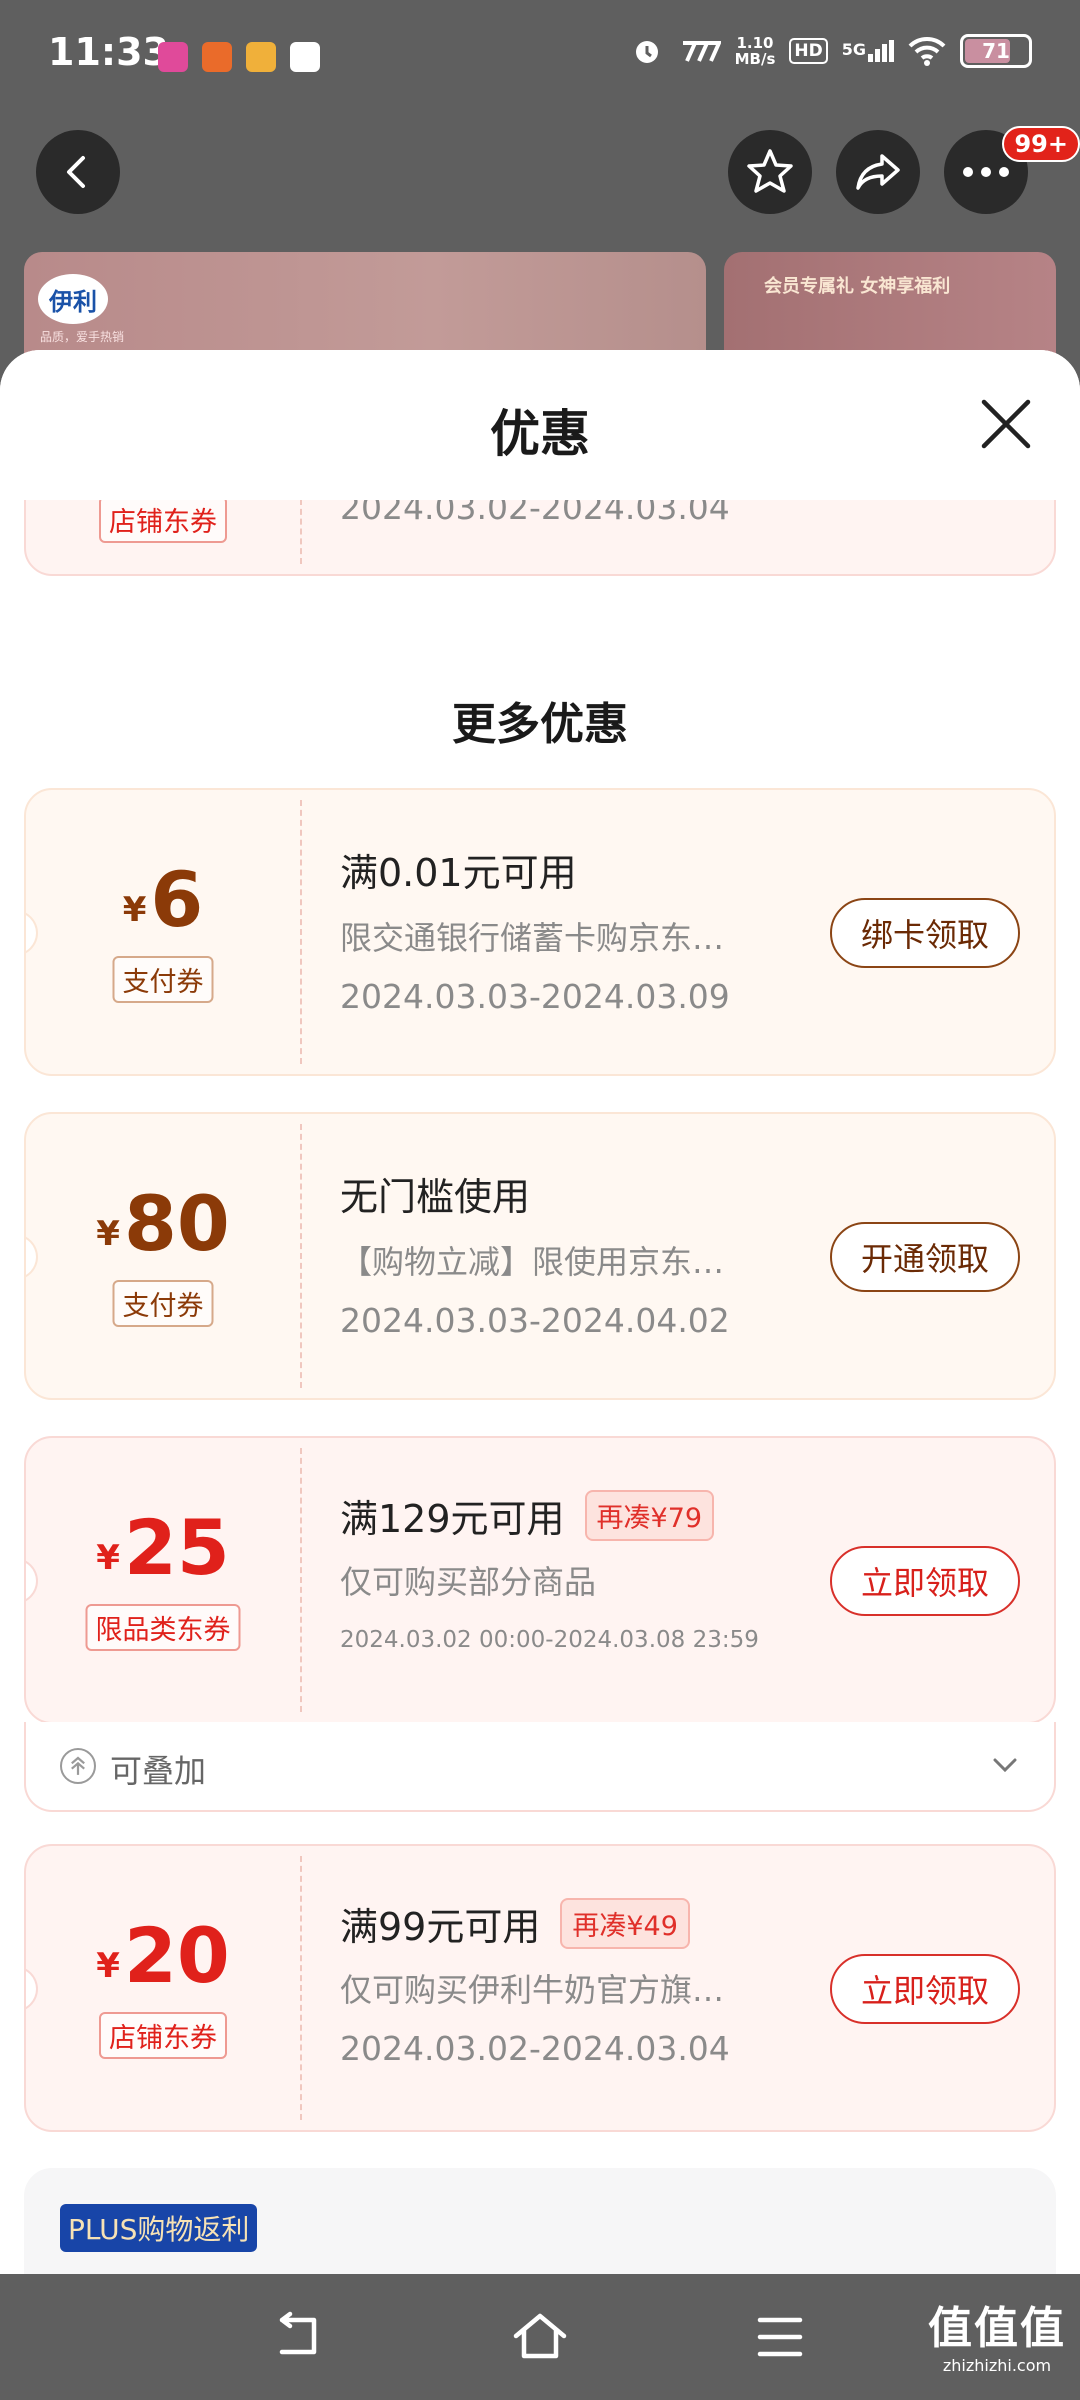 The height and width of the screenshot is (2400, 1080). What do you see at coordinates (927, 51) in the screenshot?
I see `wifi-icon` at bounding box center [927, 51].